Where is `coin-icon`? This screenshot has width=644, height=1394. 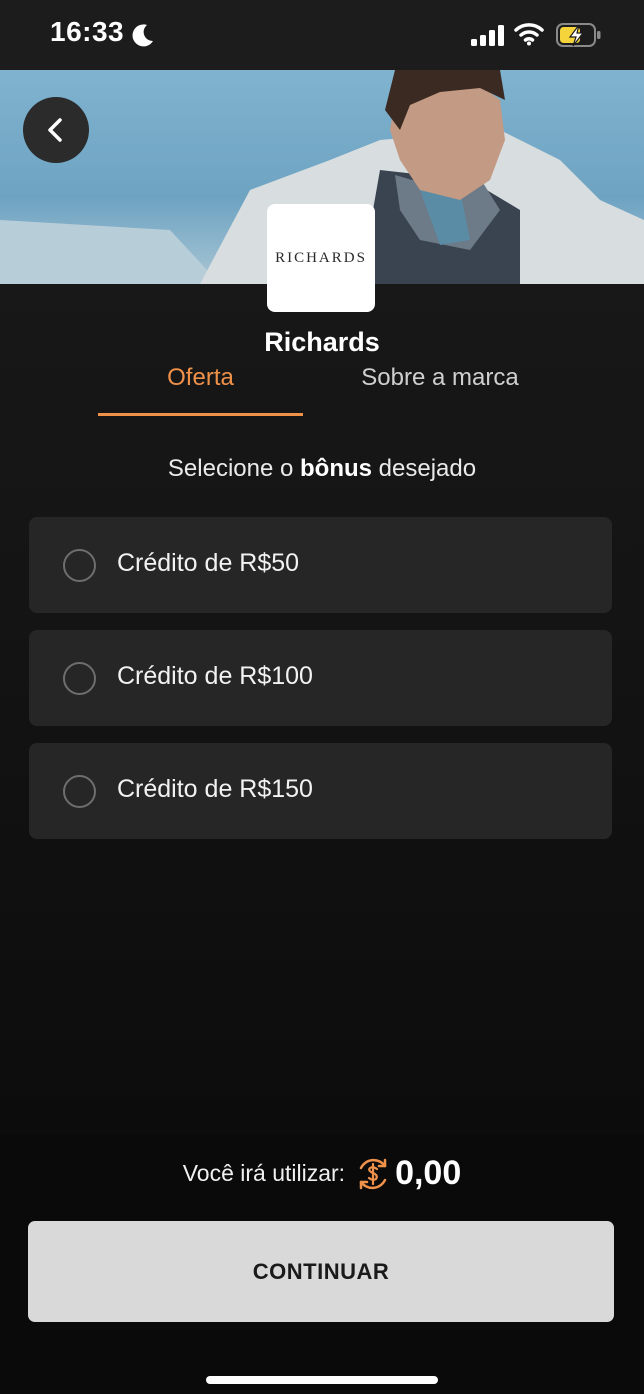
coin-icon is located at coordinates (373, 1173).